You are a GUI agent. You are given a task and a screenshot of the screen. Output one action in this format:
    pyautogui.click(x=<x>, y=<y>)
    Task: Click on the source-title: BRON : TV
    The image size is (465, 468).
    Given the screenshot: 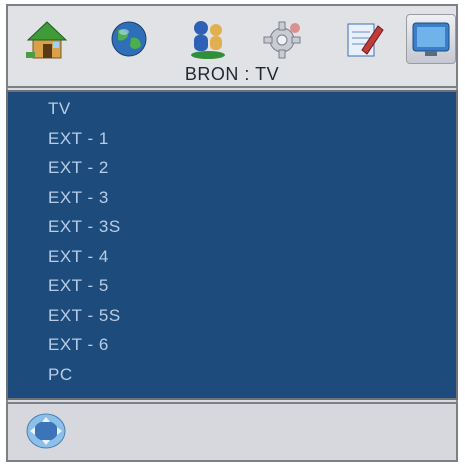 What is the action you would take?
    pyautogui.click(x=232, y=74)
    